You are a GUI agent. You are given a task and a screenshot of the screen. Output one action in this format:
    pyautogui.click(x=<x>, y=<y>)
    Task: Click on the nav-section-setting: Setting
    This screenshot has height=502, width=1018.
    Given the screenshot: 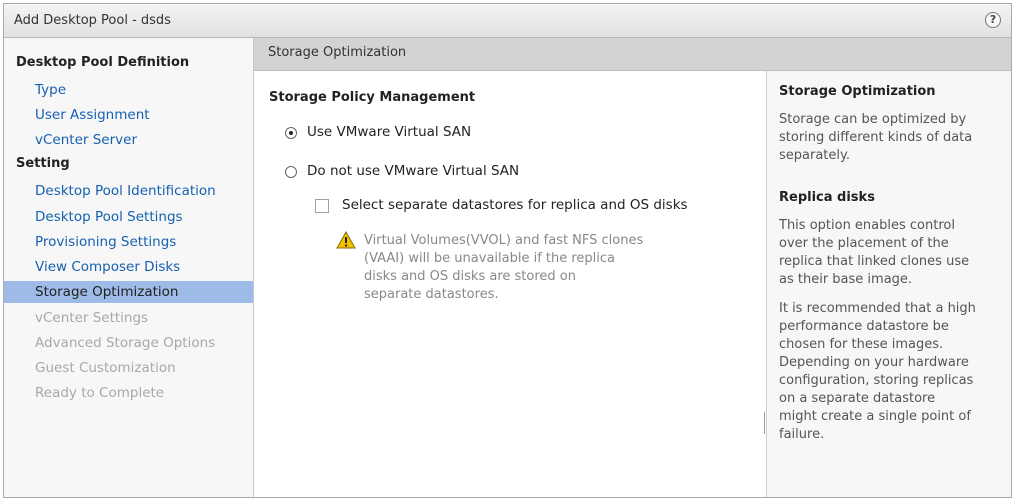 What is the action you would take?
    pyautogui.click(x=43, y=163)
    